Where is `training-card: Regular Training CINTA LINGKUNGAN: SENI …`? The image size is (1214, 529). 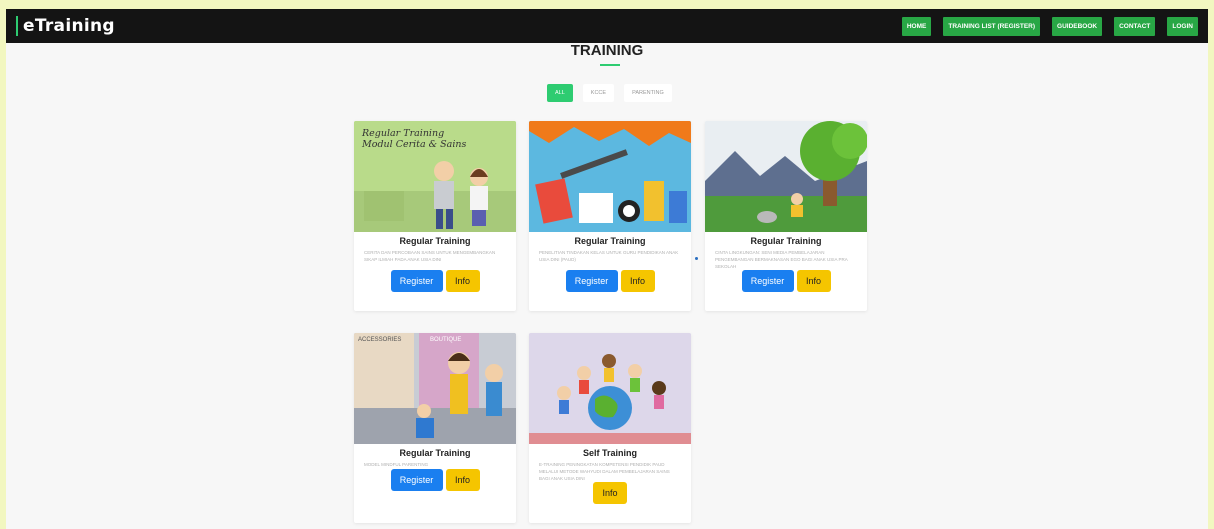
training-card: Regular Training CINTA LINGKUNGAN: SENI … is located at coordinates (786, 216).